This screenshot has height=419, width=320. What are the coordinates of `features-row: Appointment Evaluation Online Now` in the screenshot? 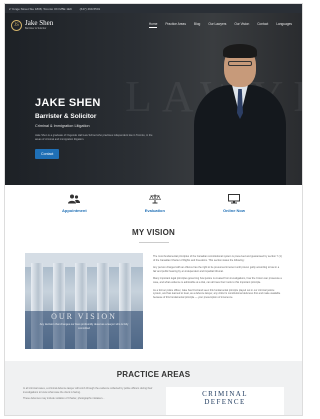 It's located at (153, 206).